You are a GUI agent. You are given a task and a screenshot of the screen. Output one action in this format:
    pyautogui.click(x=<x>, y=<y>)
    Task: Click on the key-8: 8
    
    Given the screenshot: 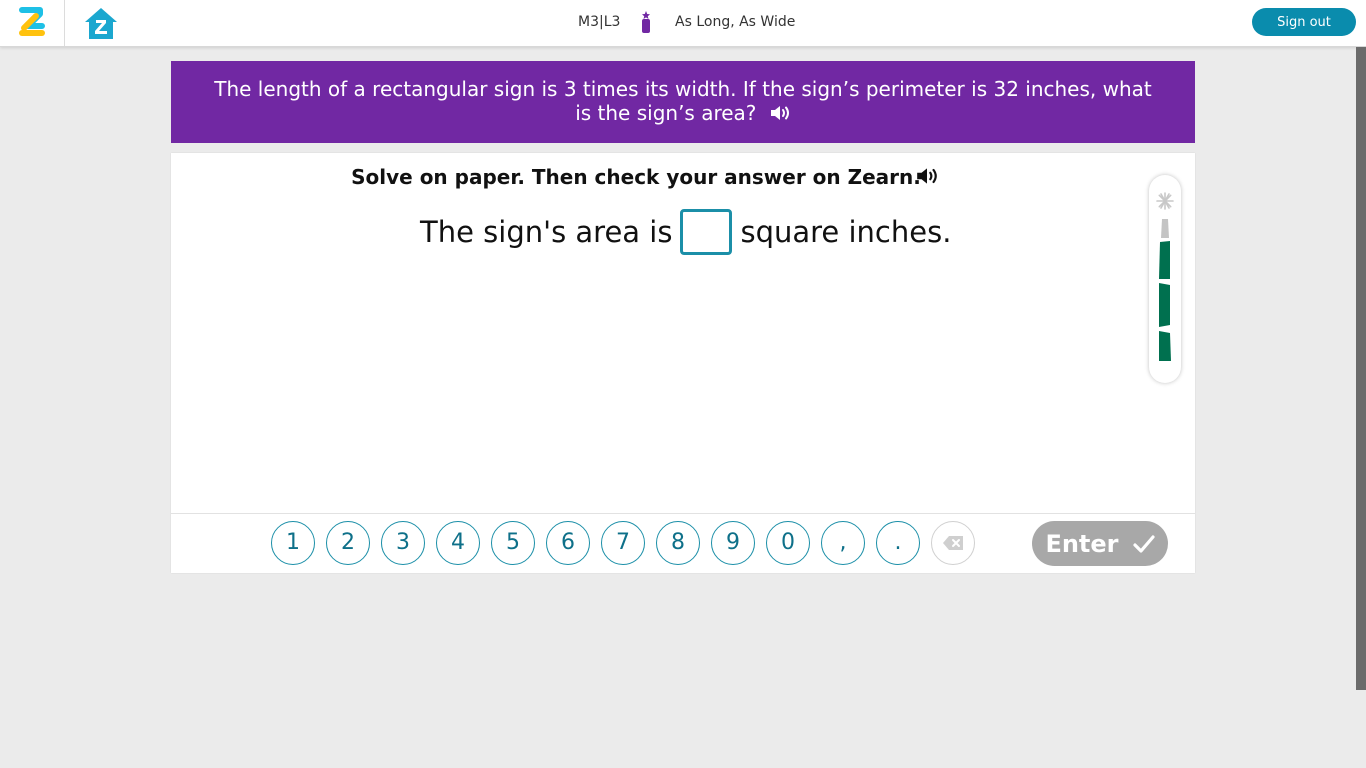 What is the action you would take?
    pyautogui.click(x=678, y=543)
    